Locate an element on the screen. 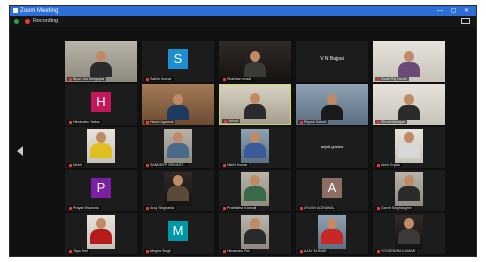 The image size is (486, 262). participant-tile: Garvit Singhbaghel is located at coordinates (409, 190).